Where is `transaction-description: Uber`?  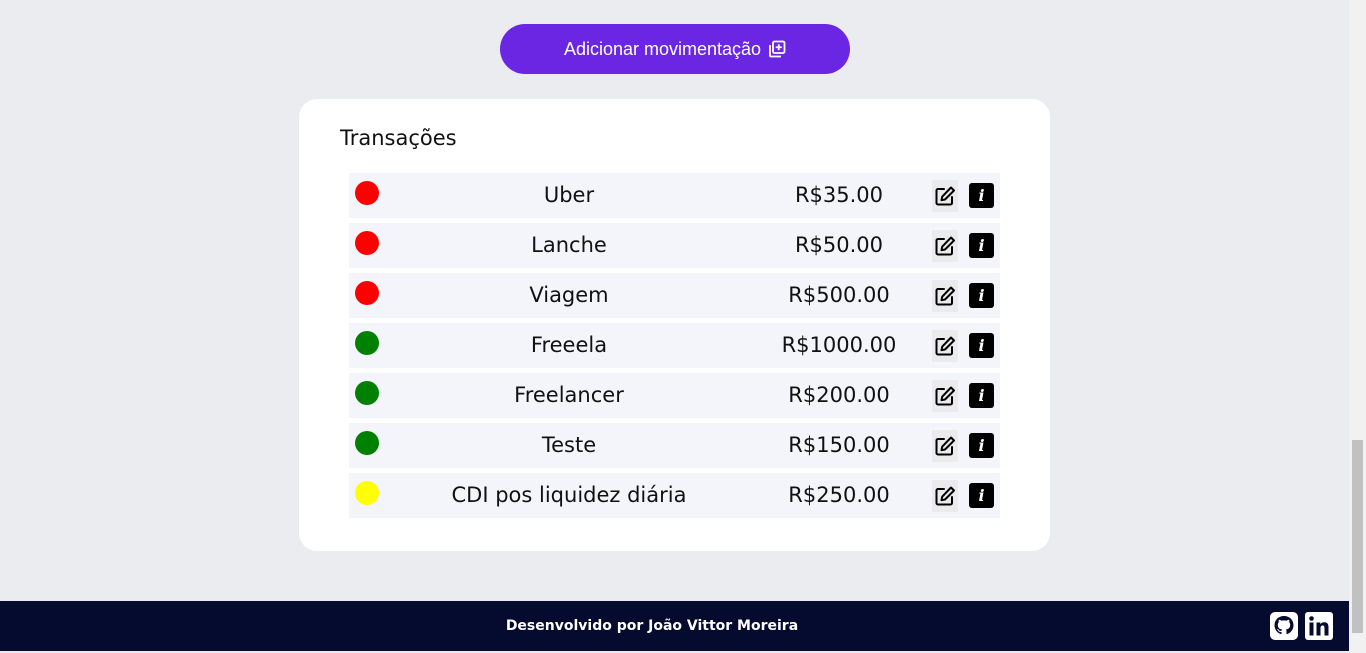 transaction-description: Uber is located at coordinates (569, 195).